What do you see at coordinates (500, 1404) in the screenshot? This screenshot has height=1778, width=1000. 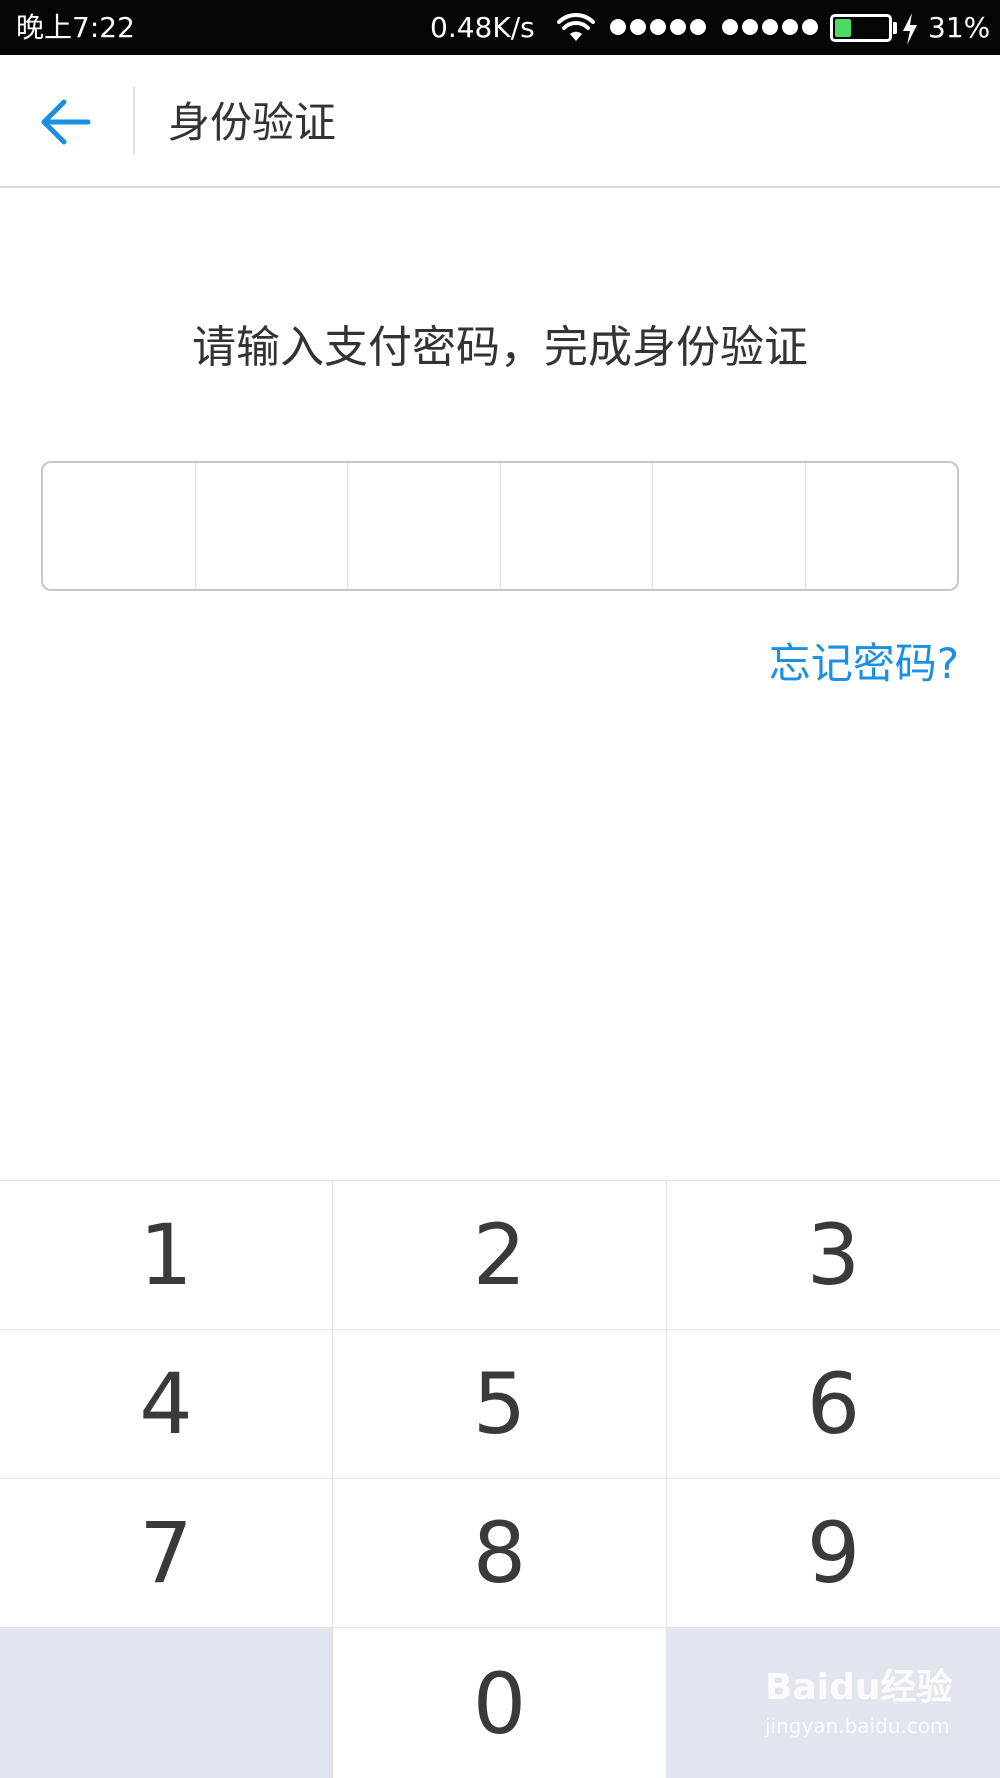 I see `key-5: 5` at bounding box center [500, 1404].